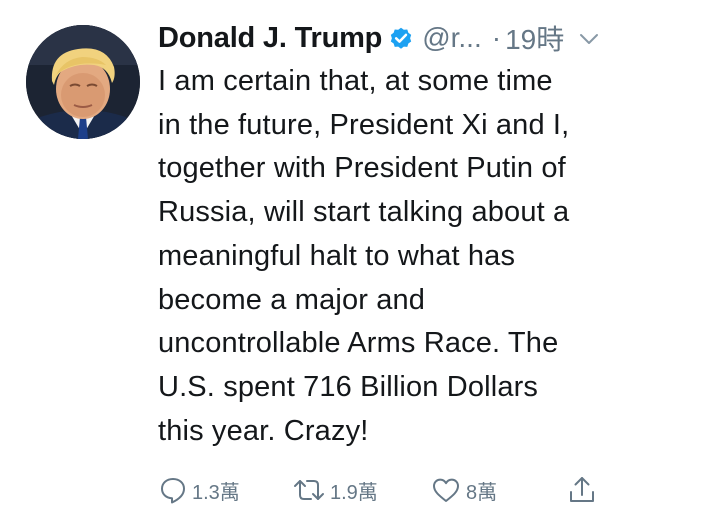 This screenshot has width=704, height=518. I want to click on avatar-image, so click(83, 82).